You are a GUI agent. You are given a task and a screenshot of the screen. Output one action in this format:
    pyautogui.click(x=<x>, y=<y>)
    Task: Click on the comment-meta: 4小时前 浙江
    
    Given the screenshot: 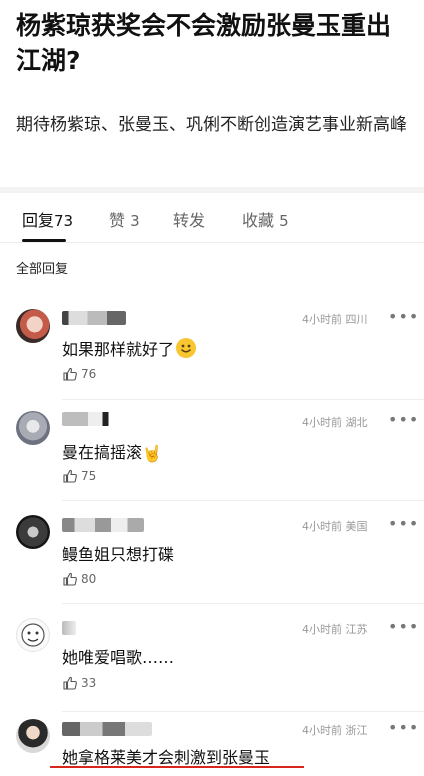 What is the action you would take?
    pyautogui.click(x=335, y=730)
    